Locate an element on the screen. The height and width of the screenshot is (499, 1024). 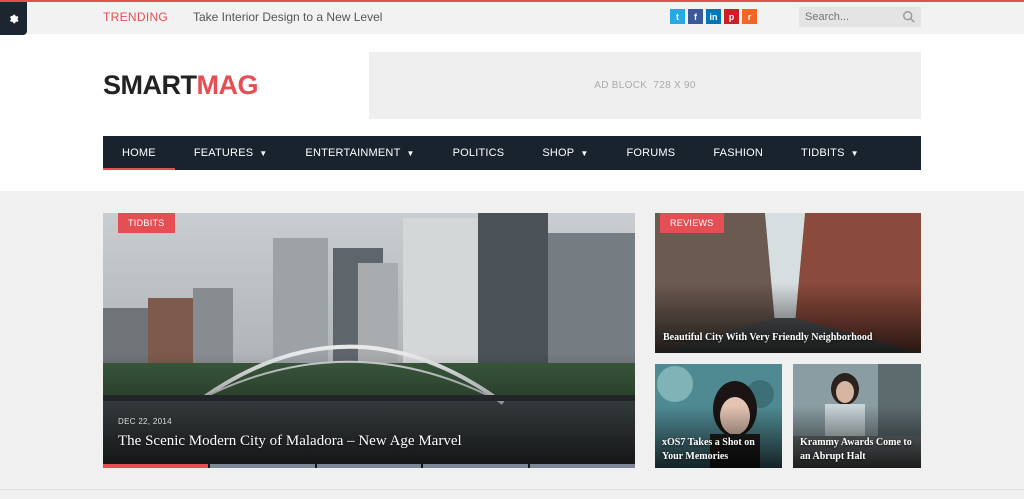
nav-label: SHOP is located at coordinates (558, 153).